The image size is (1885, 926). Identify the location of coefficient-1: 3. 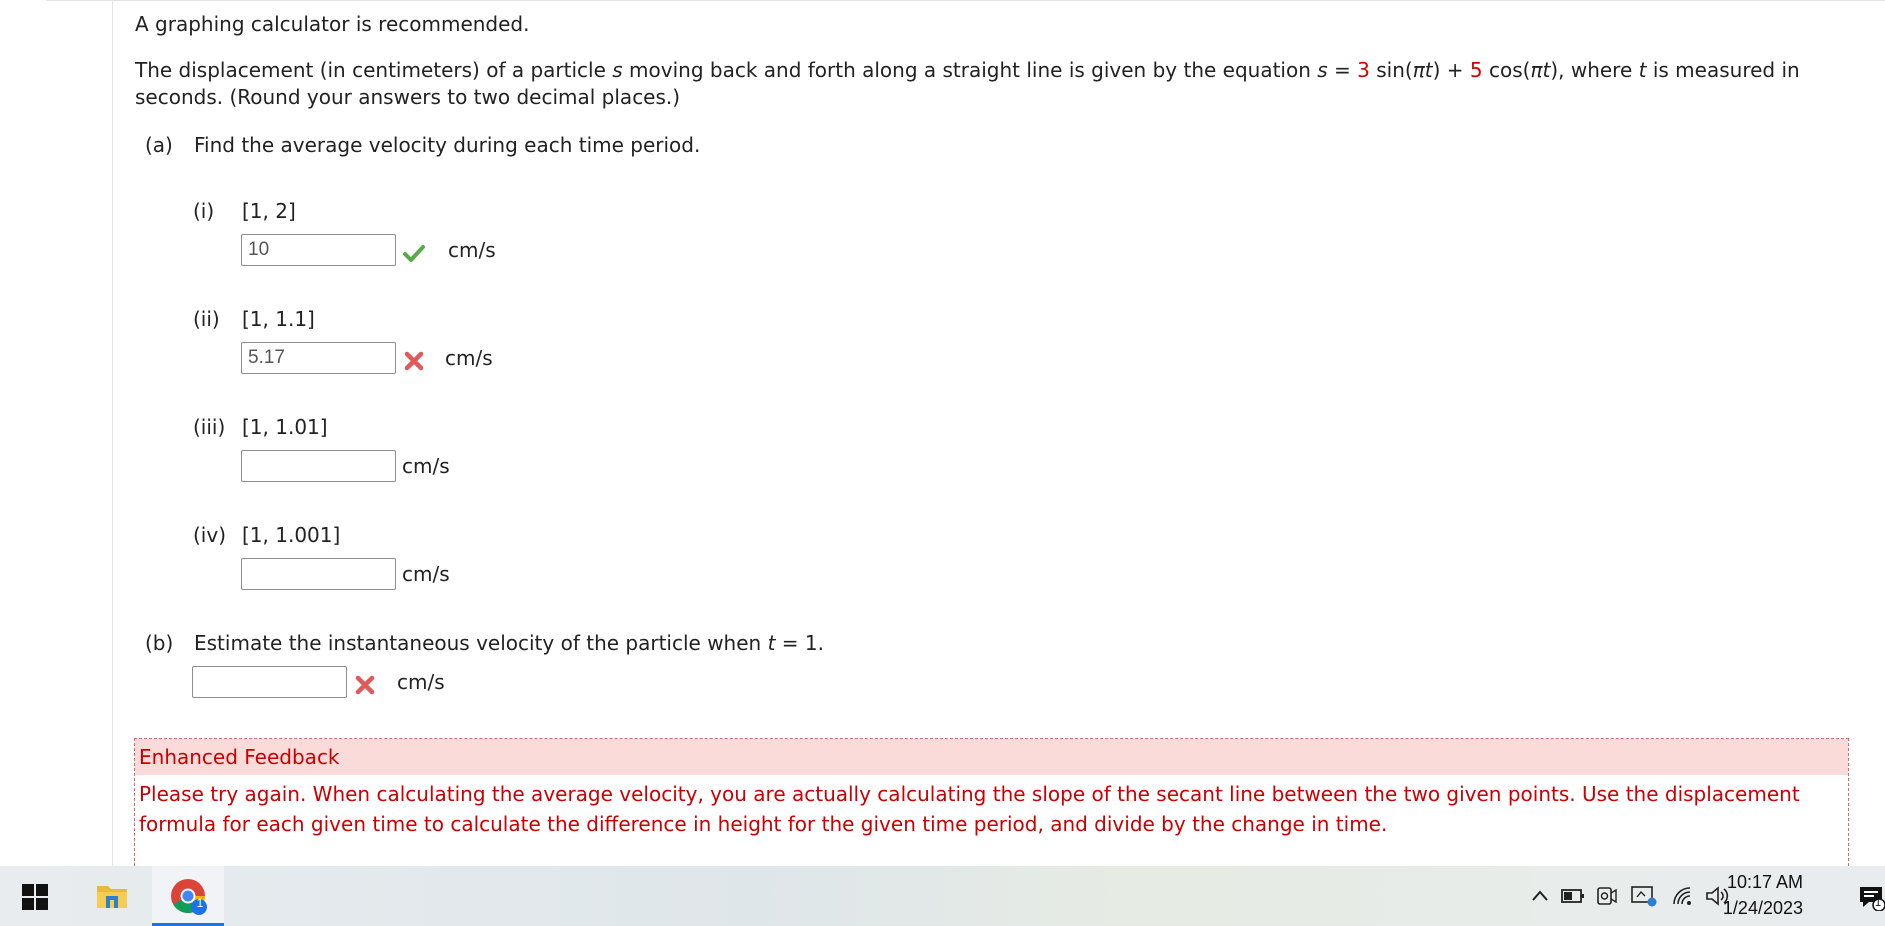
(1363, 70).